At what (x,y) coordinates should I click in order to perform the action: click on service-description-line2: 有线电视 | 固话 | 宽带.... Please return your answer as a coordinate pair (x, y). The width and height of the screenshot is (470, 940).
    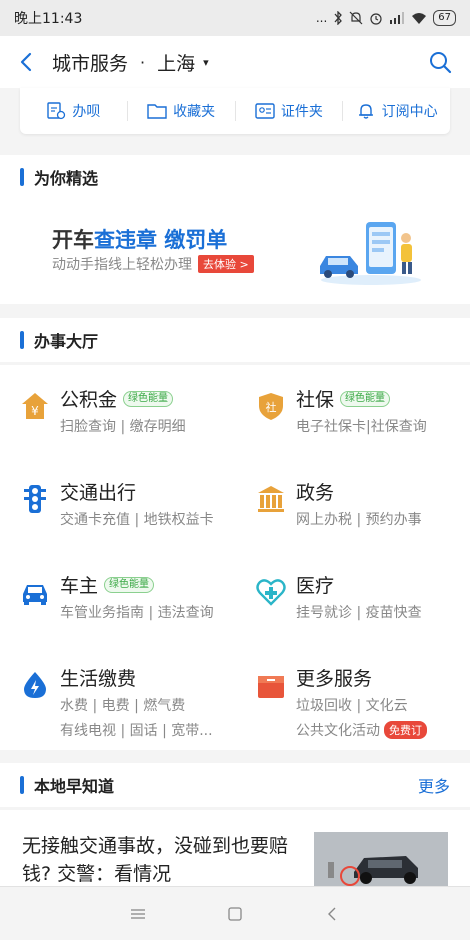
    Looking at the image, I should click on (136, 730).